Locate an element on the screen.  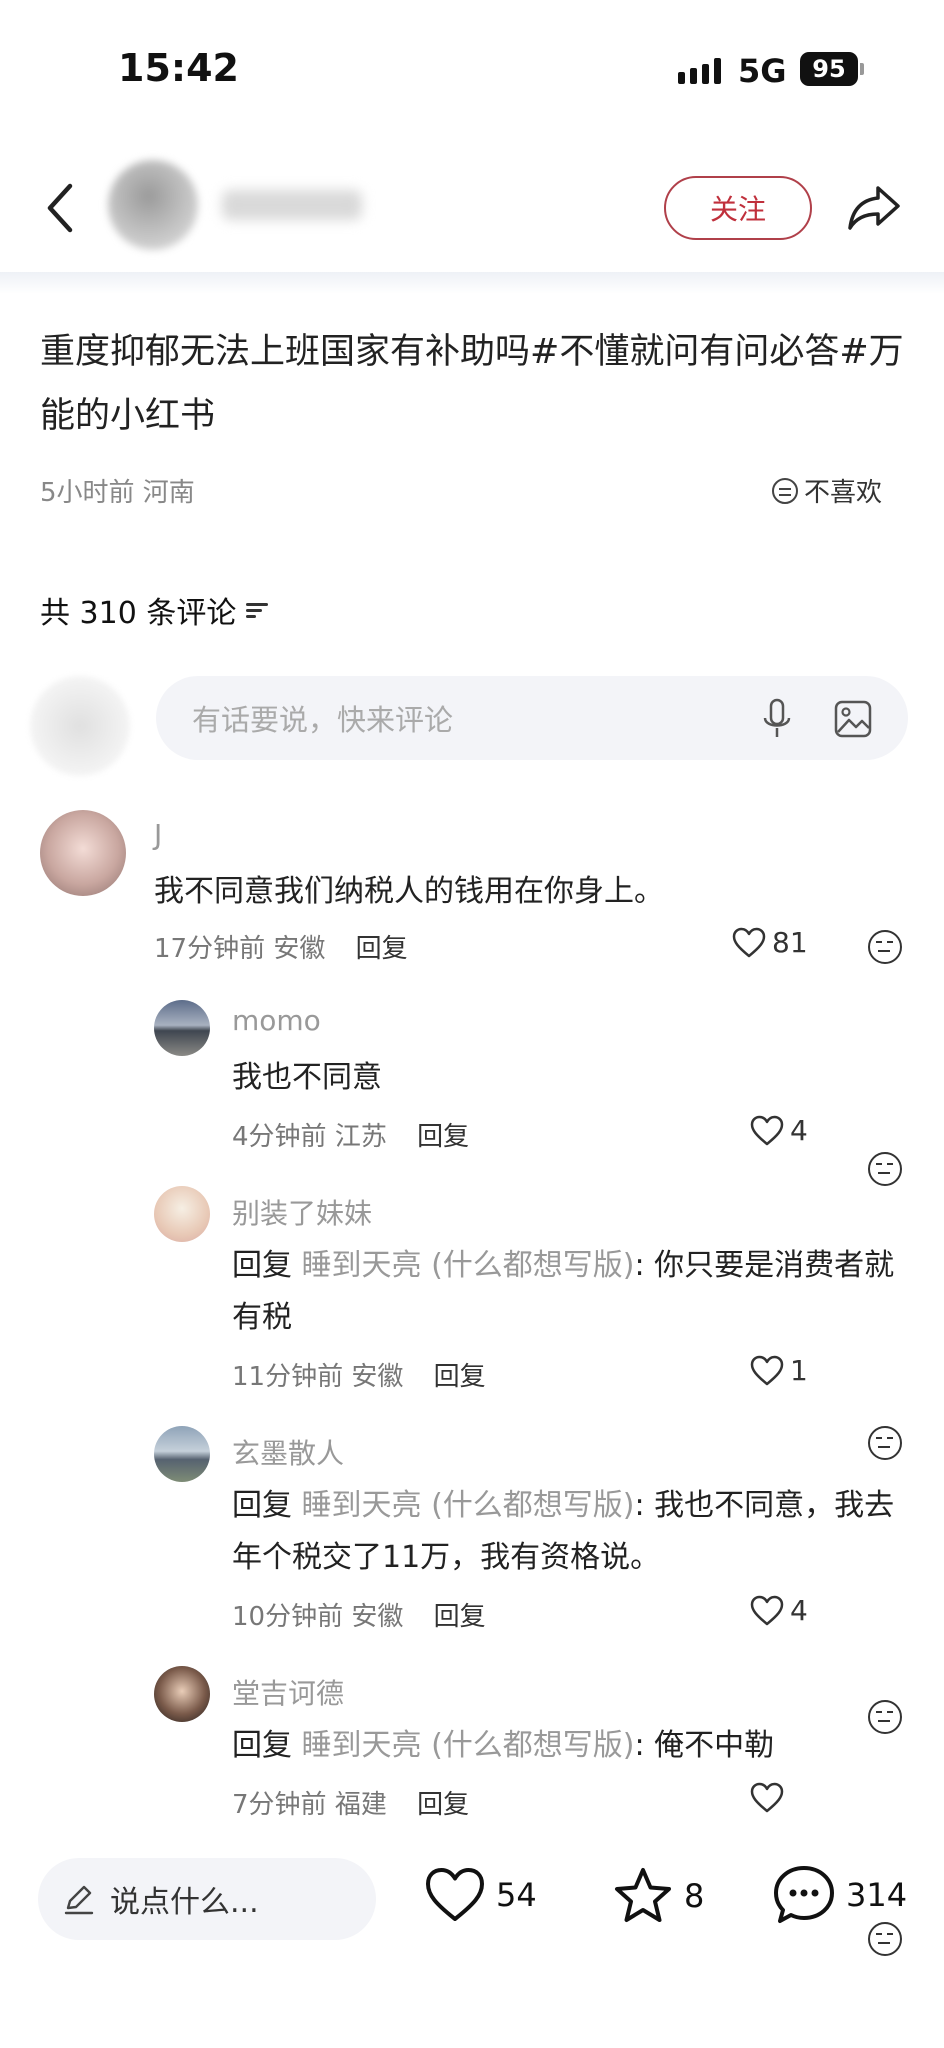
comment-text: 回复 睡到天亮 (什么都想写版): 俺不中勒 is located at coordinates (572, 1746).